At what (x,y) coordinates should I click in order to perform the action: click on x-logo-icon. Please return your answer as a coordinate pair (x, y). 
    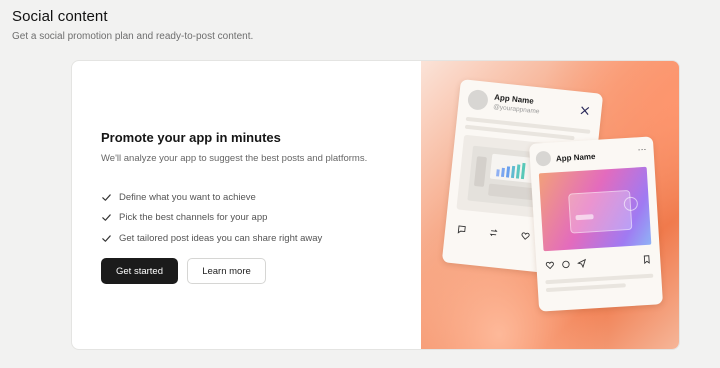
    Looking at the image, I should click on (585, 110).